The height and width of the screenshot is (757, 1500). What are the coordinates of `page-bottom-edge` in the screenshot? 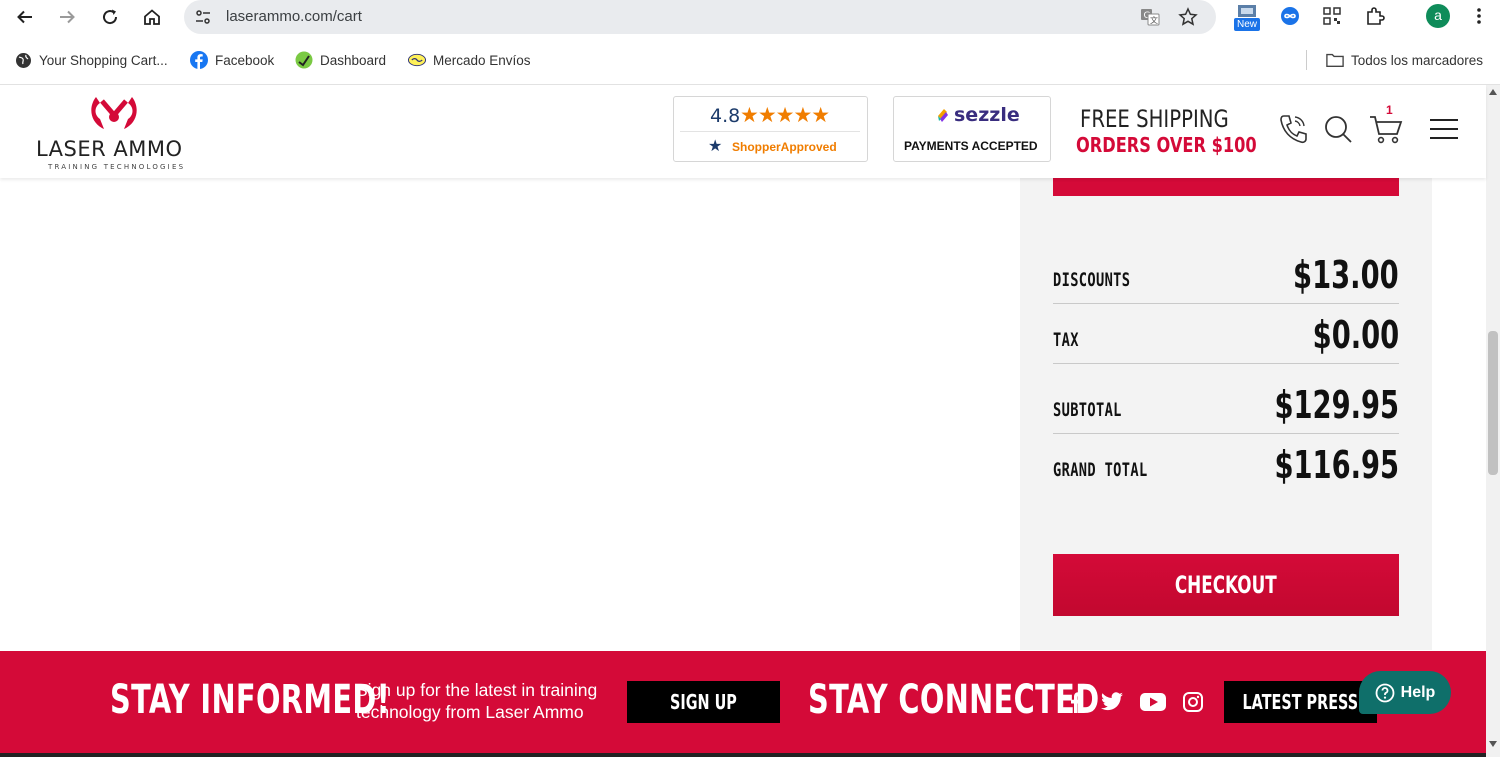 It's located at (743, 755).